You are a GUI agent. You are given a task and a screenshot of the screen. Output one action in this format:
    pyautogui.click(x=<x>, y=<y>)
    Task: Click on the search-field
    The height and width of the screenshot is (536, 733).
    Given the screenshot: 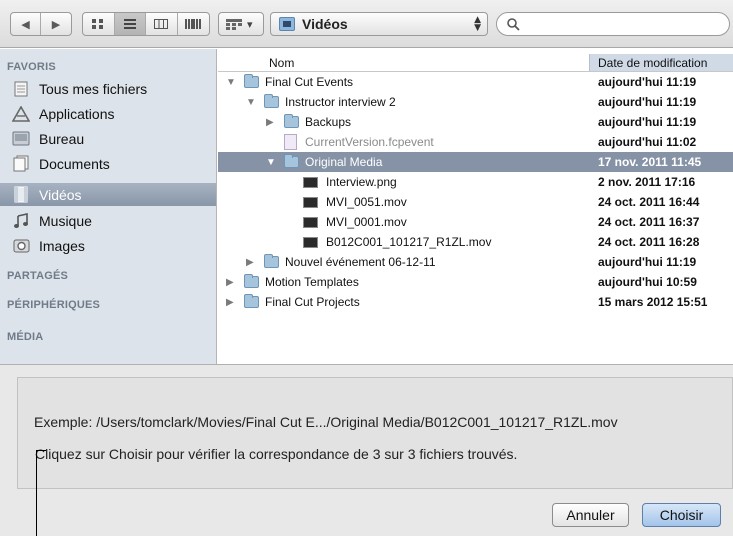 What is the action you would take?
    pyautogui.click(x=613, y=24)
    